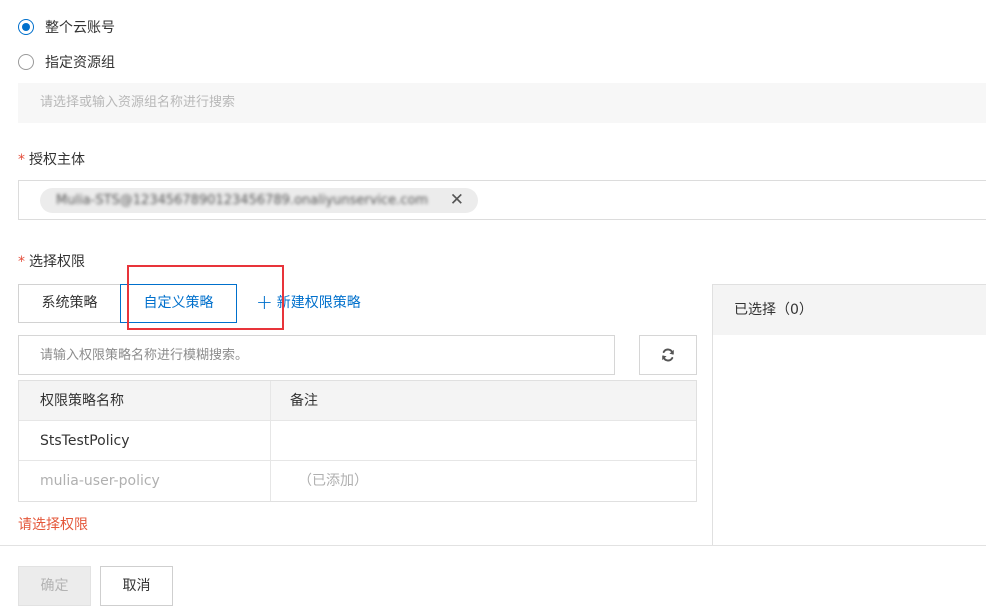 This screenshot has width=986, height=610. What do you see at coordinates (85, 441) in the screenshot?
I see `policy-name: StsTestPolicy` at bounding box center [85, 441].